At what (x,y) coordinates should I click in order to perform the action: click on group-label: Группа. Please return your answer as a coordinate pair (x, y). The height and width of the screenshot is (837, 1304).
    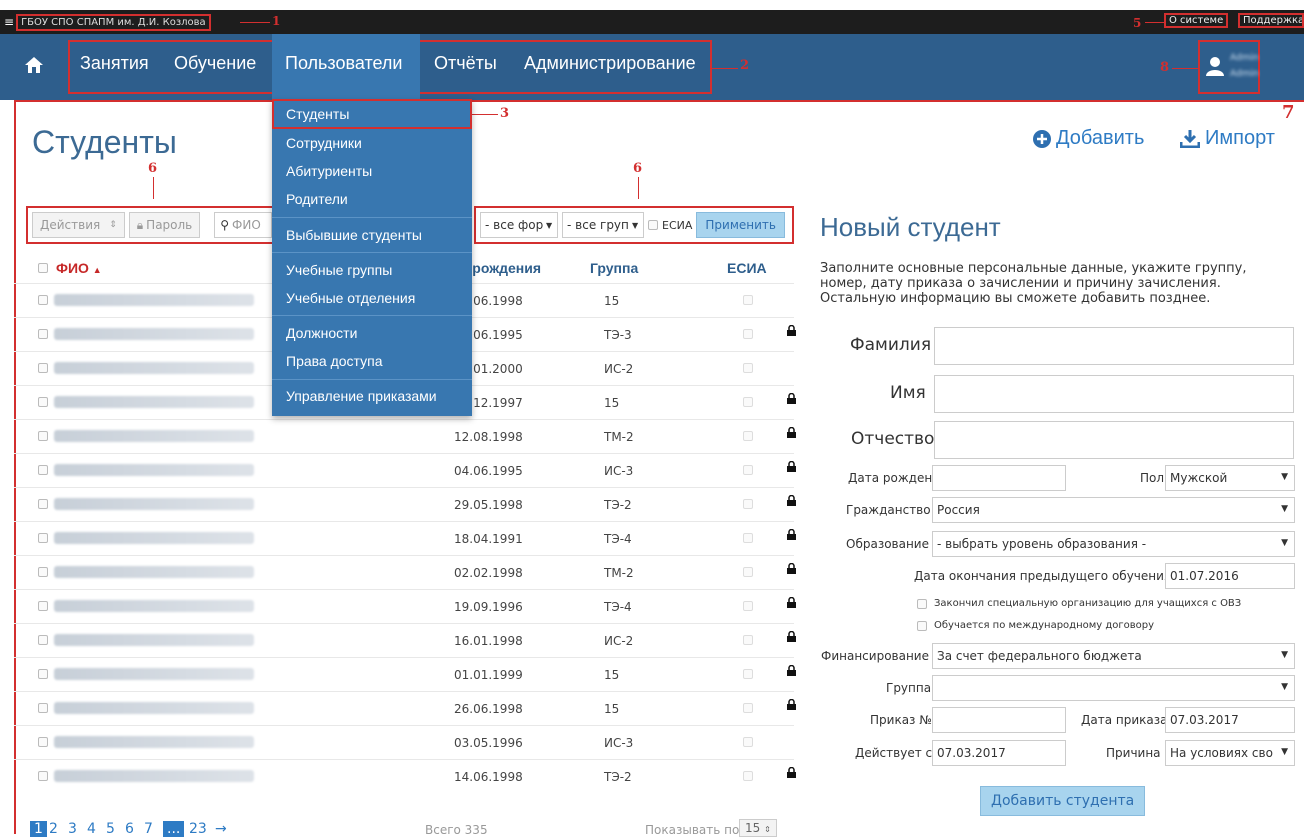
    Looking at the image, I should click on (909, 688).